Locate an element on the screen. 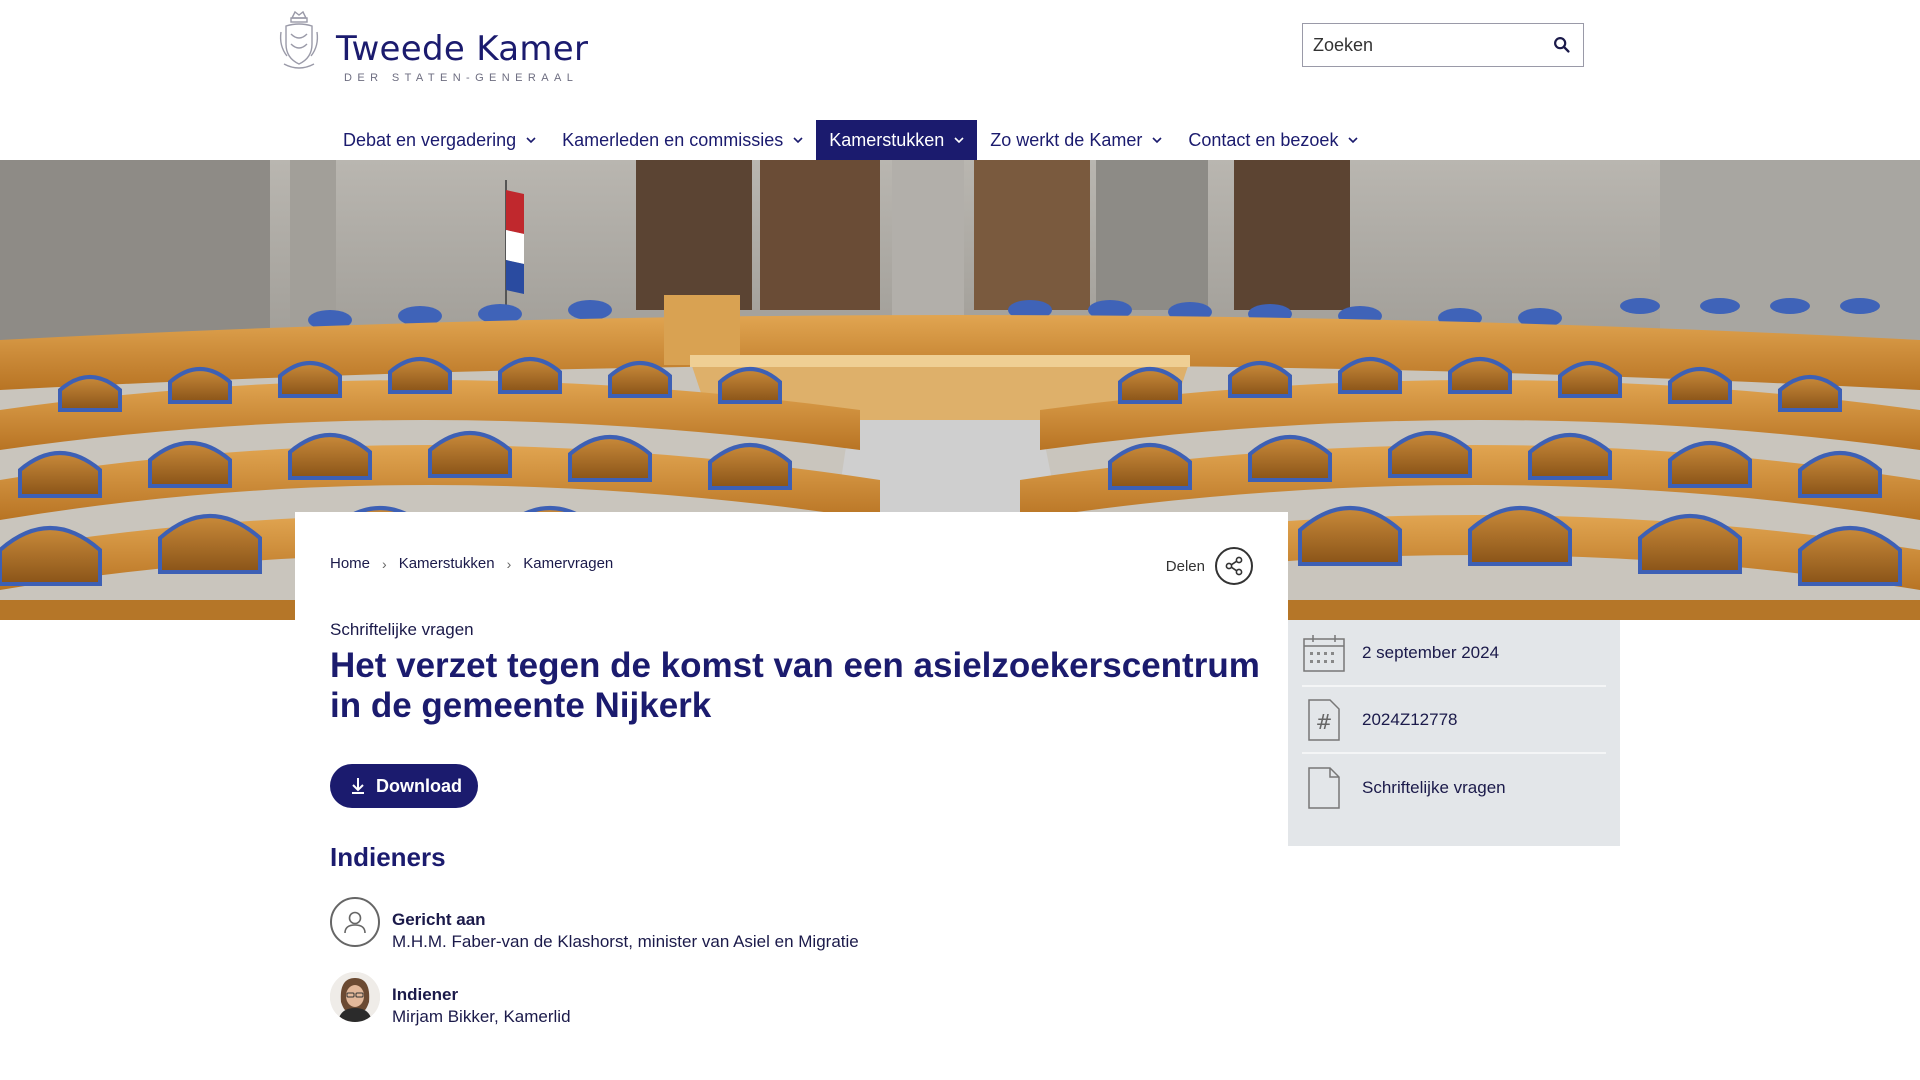 This screenshot has height=1080, width=1920. logo-subtitle: DER STATEN-GENERAAL is located at coordinates (461, 78).